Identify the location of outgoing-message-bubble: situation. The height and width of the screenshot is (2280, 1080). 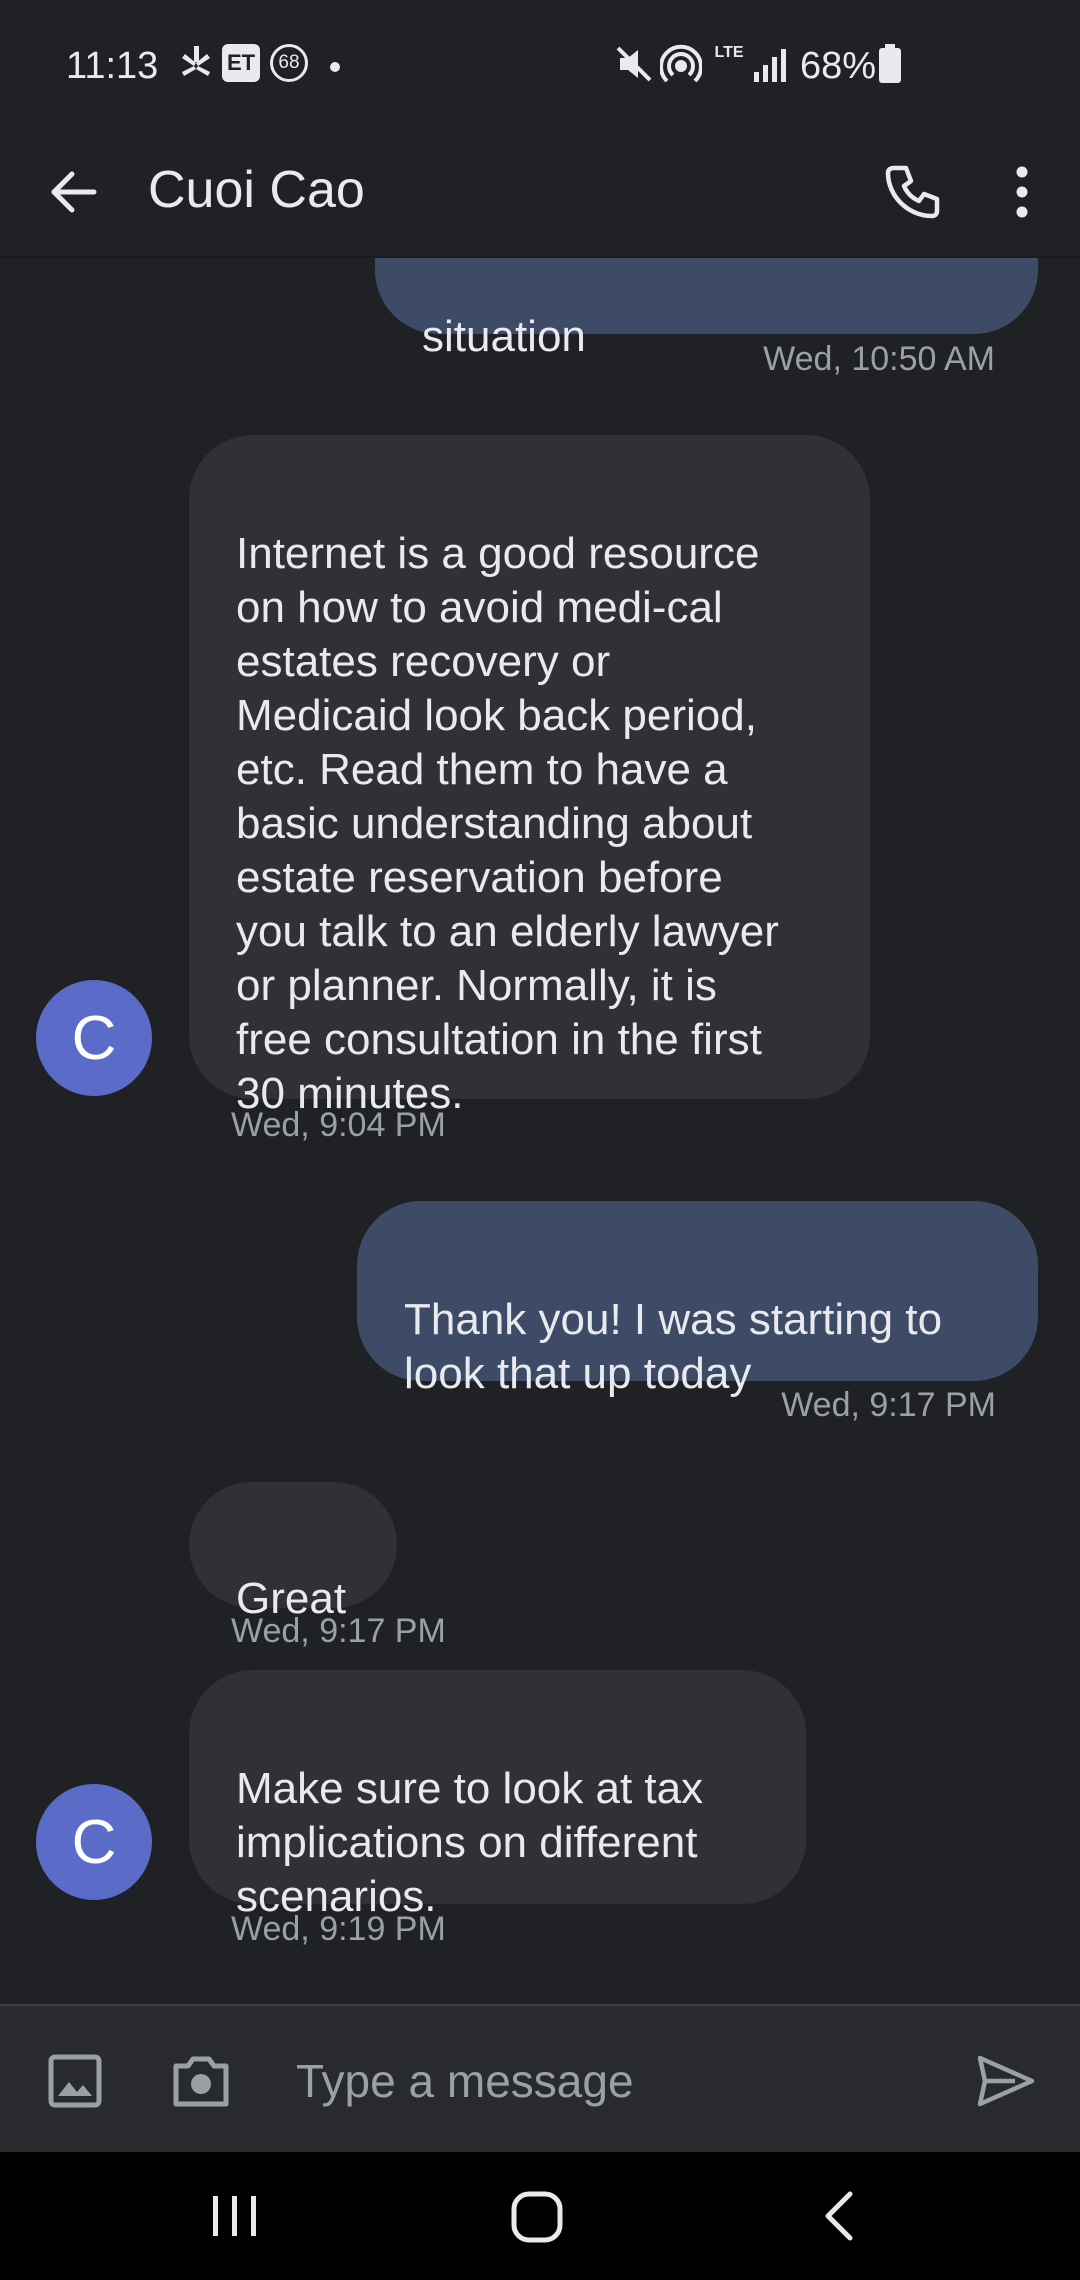
(706, 309).